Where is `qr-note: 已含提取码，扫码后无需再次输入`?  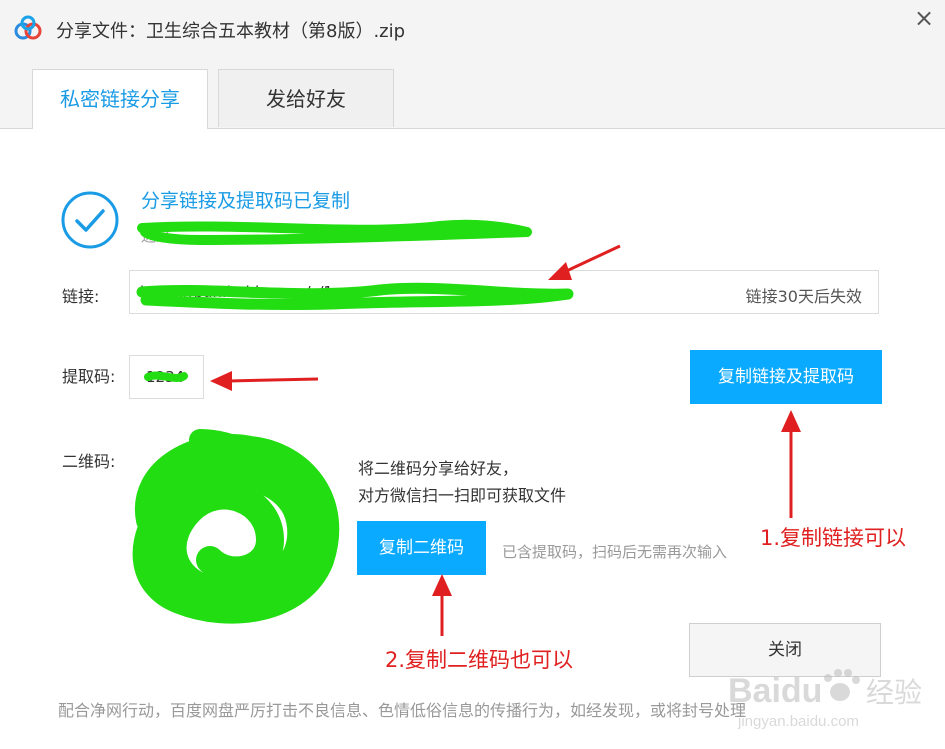
qr-note: 已含提取码，扫码后无需再次输入 is located at coordinates (615, 552).